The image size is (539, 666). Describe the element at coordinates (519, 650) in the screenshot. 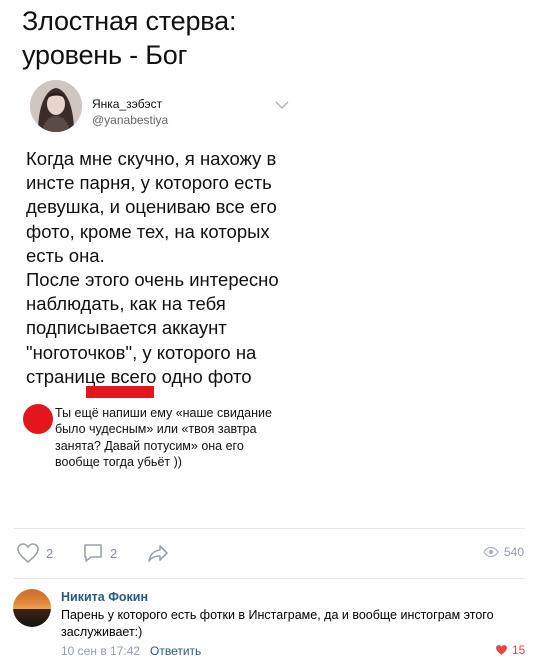

I see `comment-like-count: 15` at that location.